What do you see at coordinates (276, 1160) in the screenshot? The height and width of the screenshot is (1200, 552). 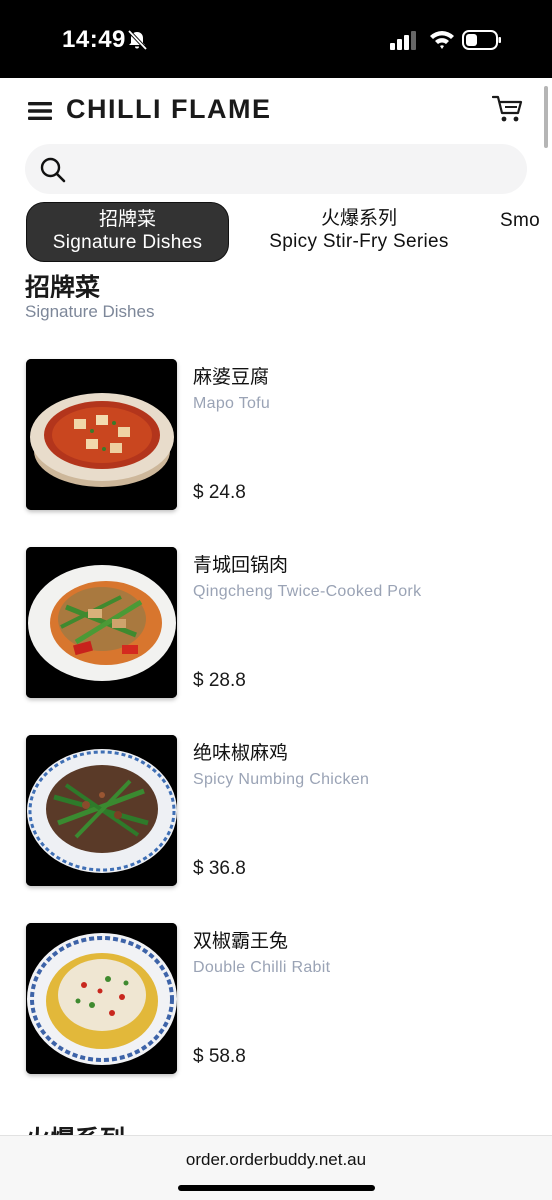 I see `url-text: order.orderbuddy.net.au` at bounding box center [276, 1160].